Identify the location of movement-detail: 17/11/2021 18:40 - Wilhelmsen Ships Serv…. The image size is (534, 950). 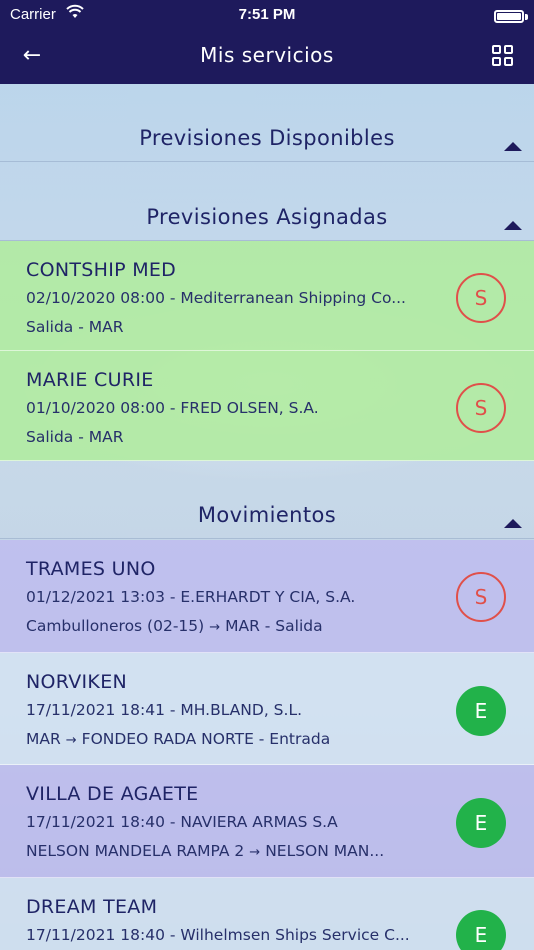
(218, 935).